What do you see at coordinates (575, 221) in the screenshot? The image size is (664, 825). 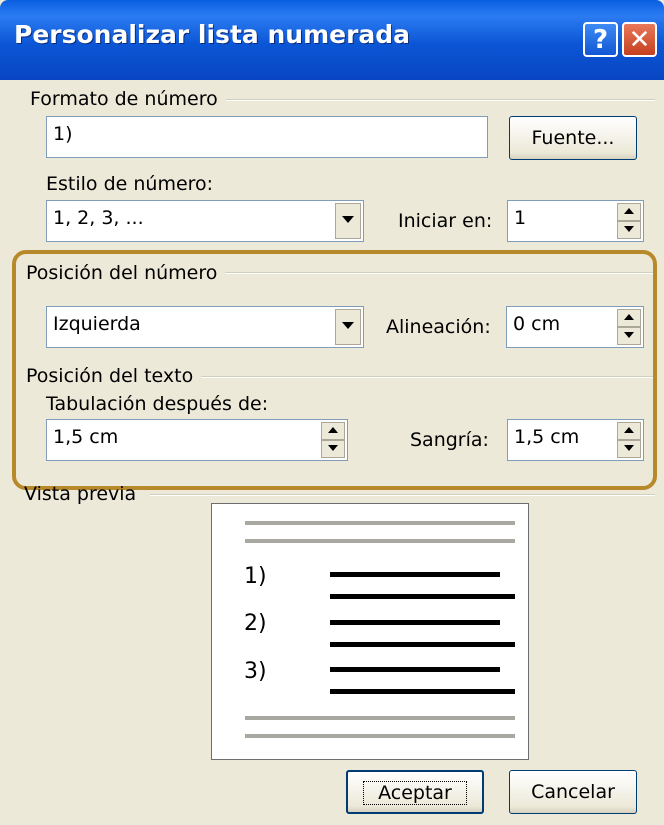 I see `start-at-spinner: 1` at bounding box center [575, 221].